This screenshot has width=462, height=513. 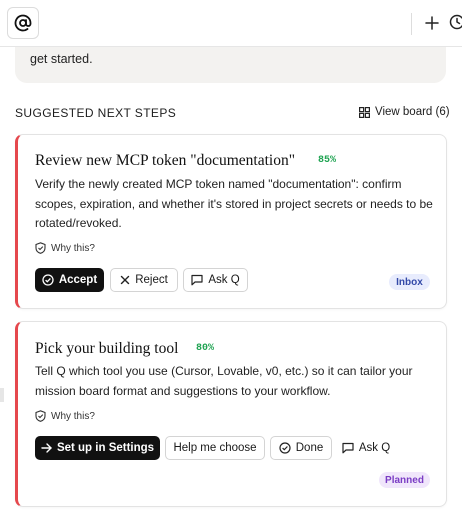 What do you see at coordinates (309, 448) in the screenshot?
I see `done-label: Done` at bounding box center [309, 448].